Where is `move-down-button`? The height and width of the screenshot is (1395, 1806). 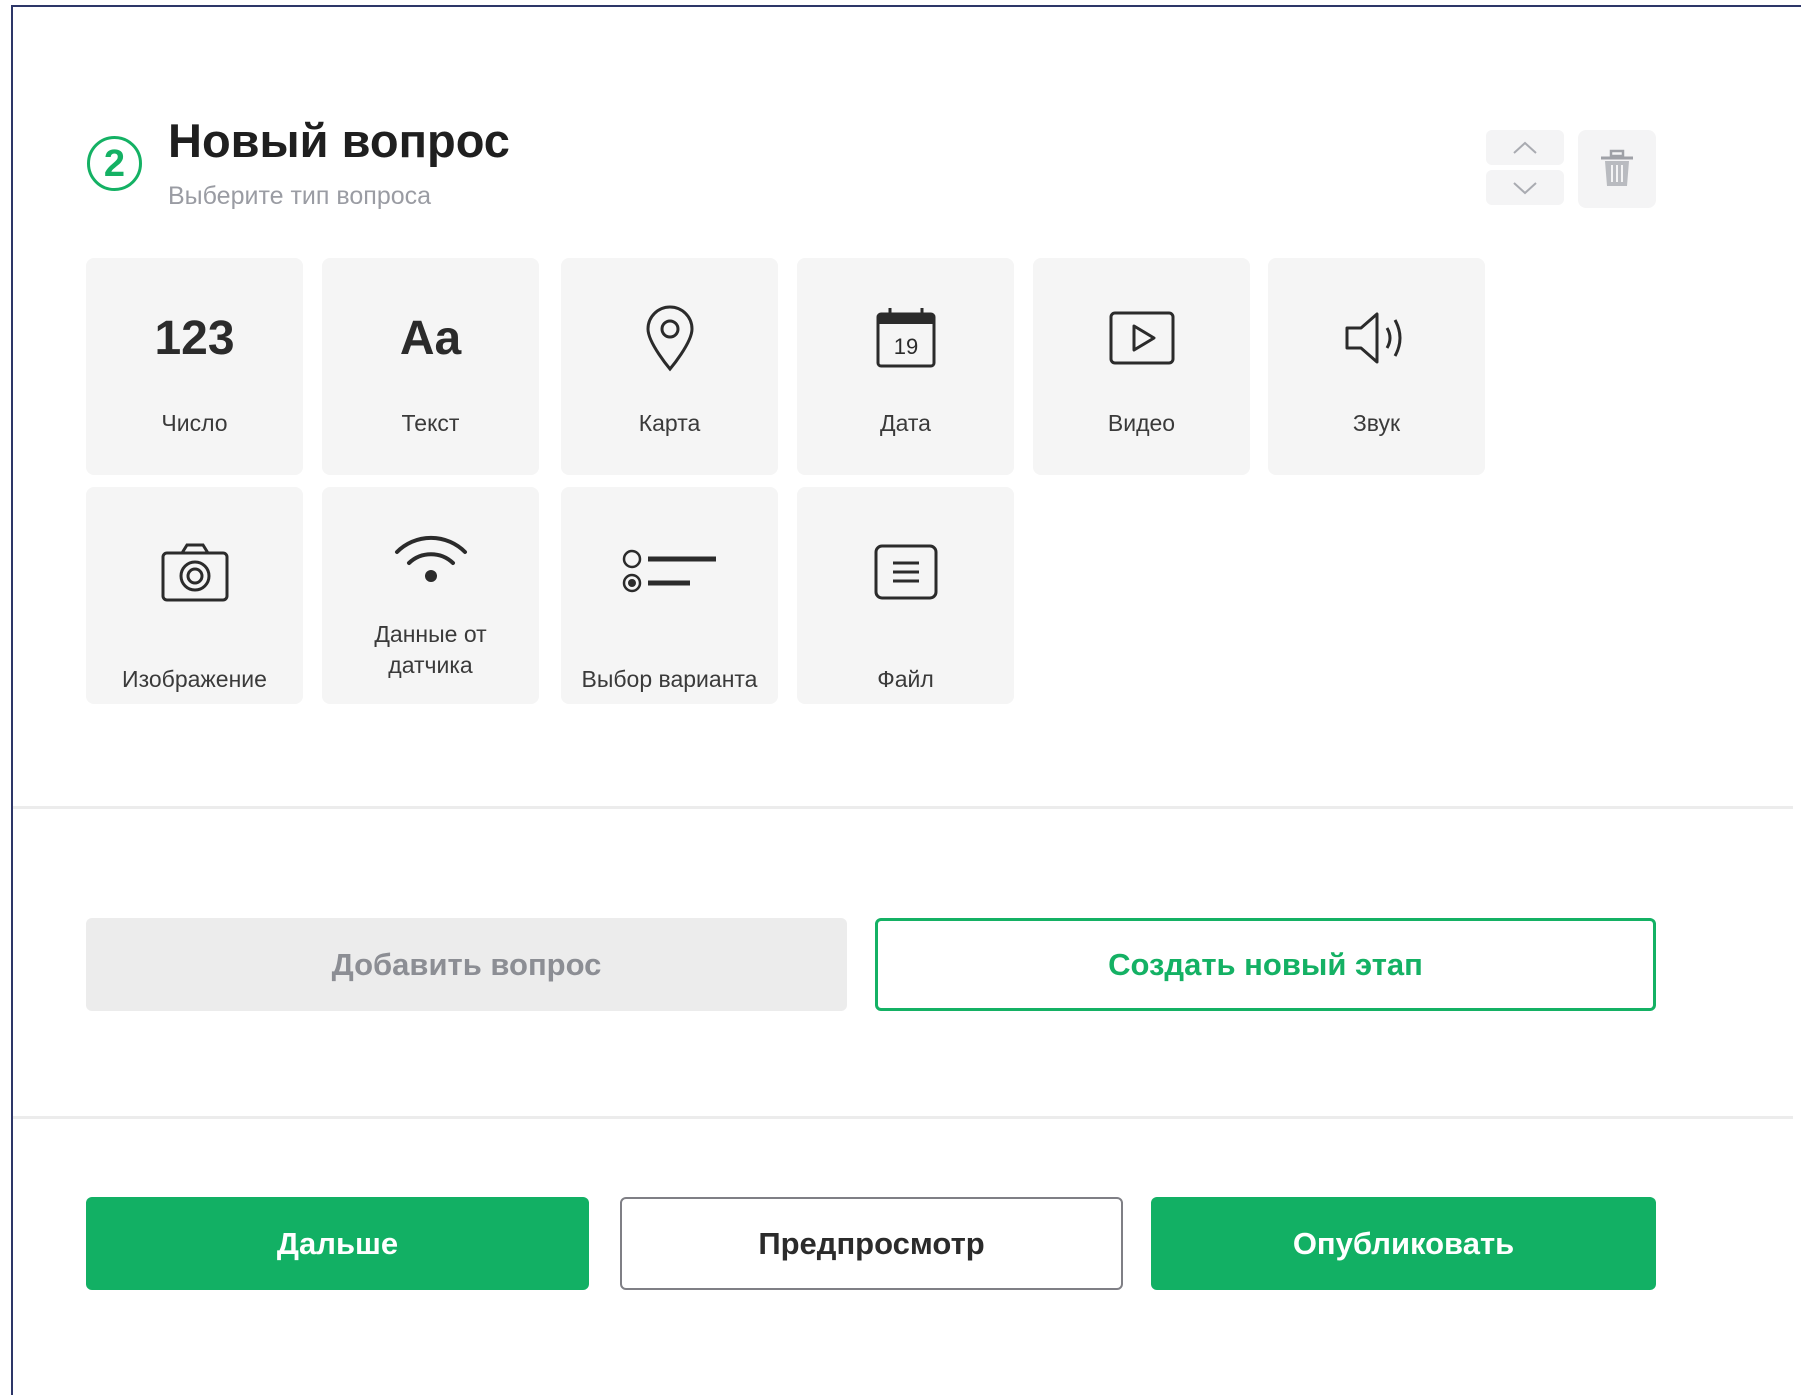
move-down-button is located at coordinates (1525, 187).